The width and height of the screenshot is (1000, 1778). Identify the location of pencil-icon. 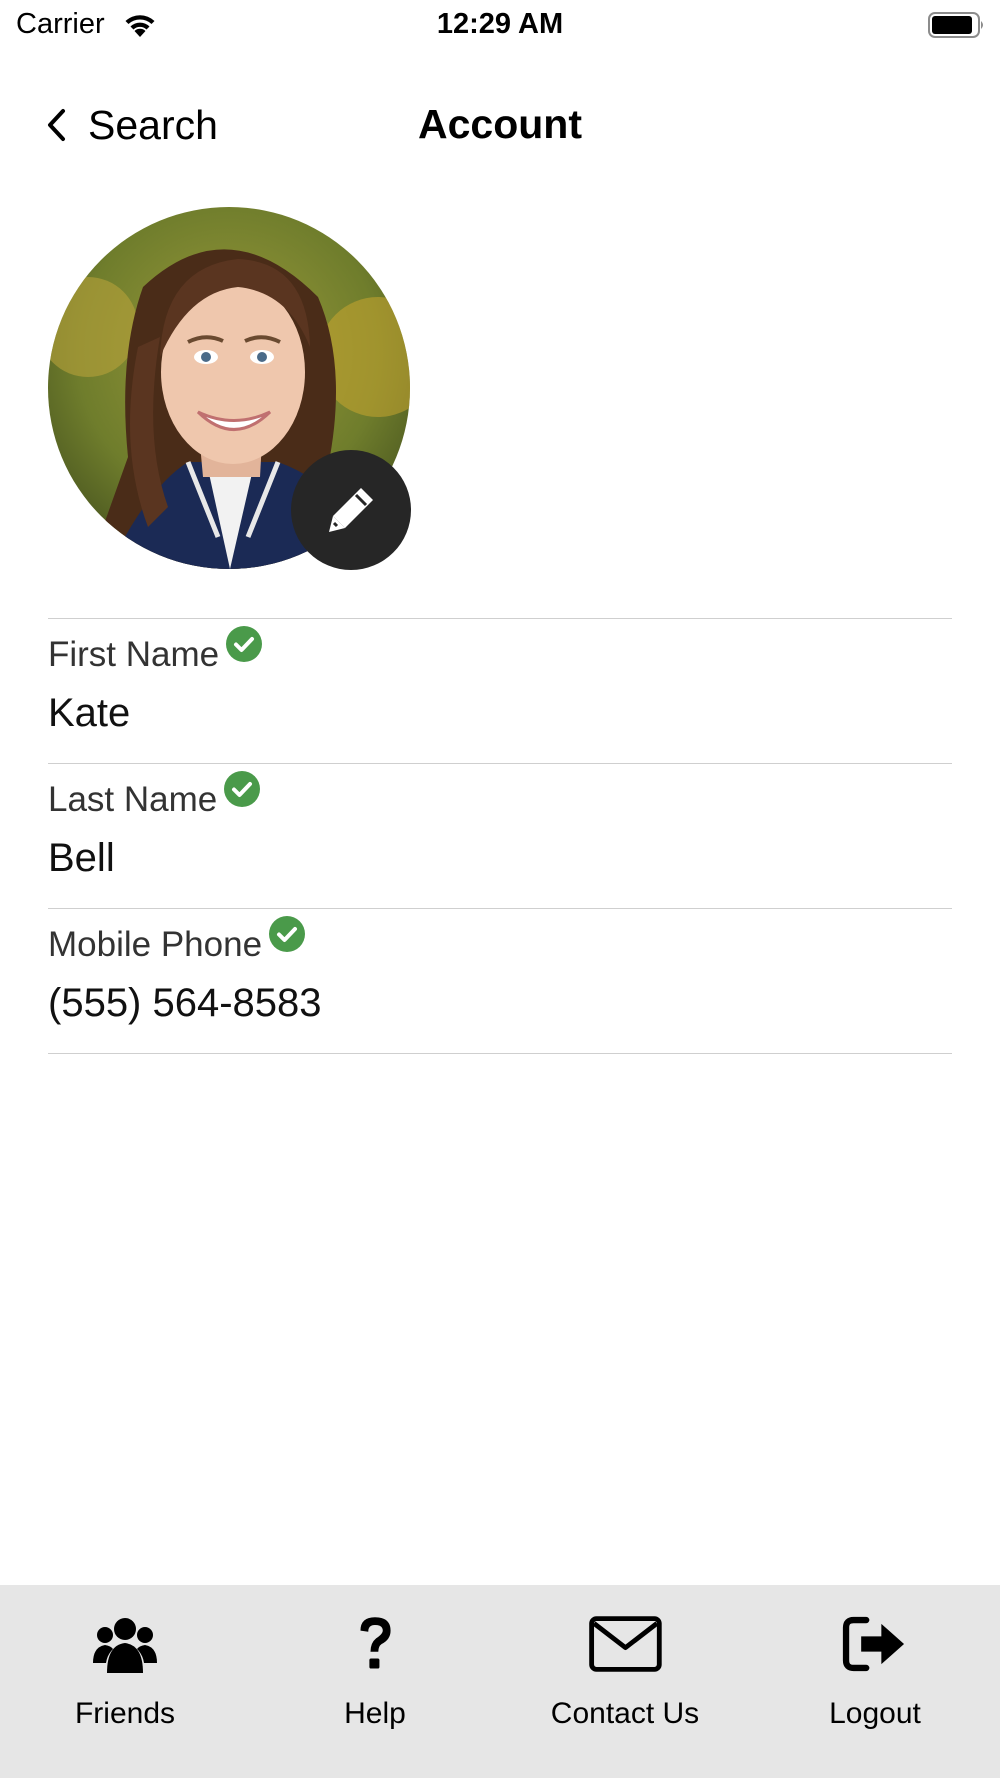
(351, 510).